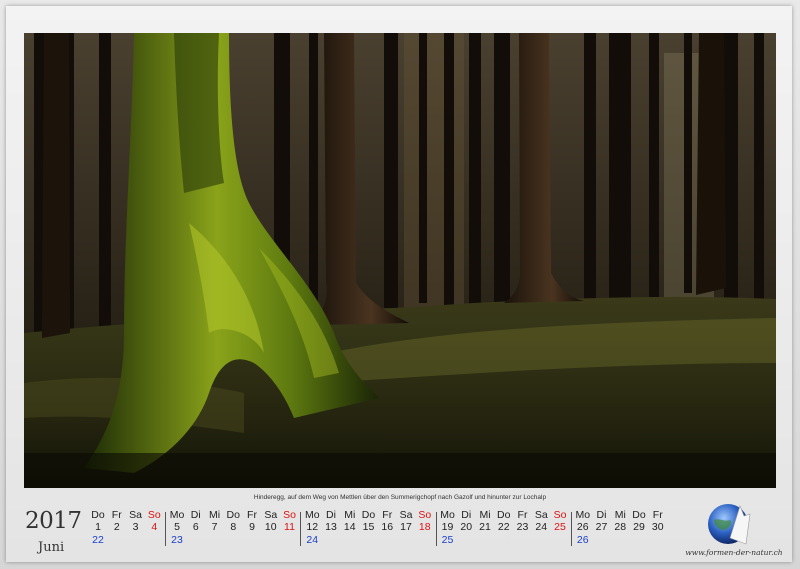 This screenshot has width=800, height=569. What do you see at coordinates (447, 540) in the screenshot?
I see `week-number: 25` at bounding box center [447, 540].